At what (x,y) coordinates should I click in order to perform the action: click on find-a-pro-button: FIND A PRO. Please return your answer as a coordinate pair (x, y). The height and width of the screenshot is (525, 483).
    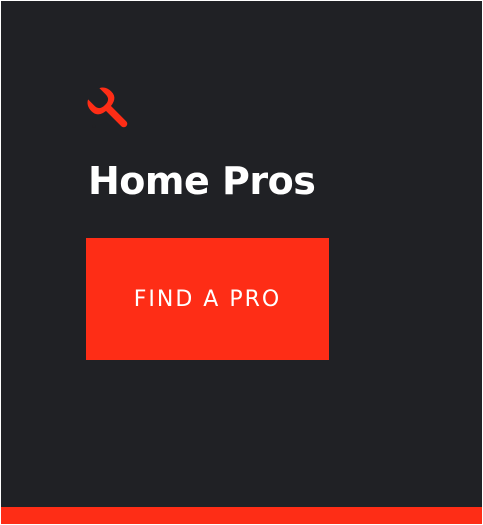
    Looking at the image, I should click on (207, 299).